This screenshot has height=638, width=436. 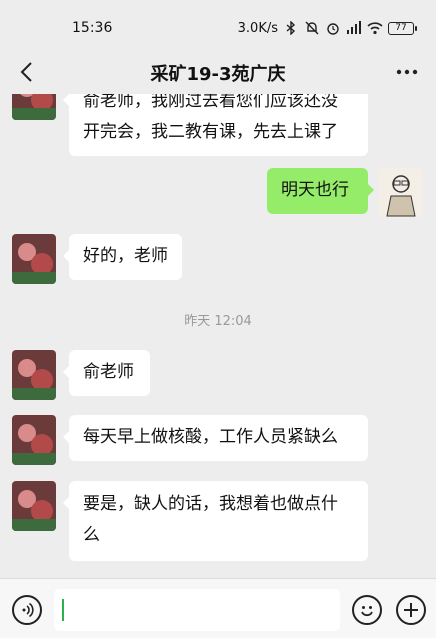 I want to click on more-functions-button, so click(x=411, y=610).